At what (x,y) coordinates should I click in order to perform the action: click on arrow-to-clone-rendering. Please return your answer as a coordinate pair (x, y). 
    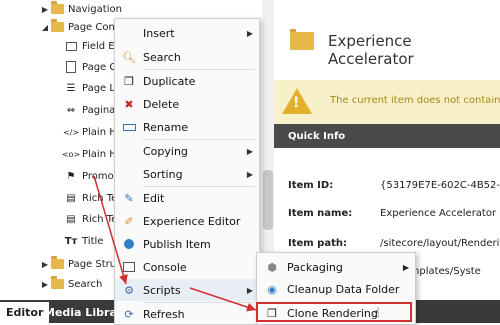
    Looking at the image, I should click on (223, 299).